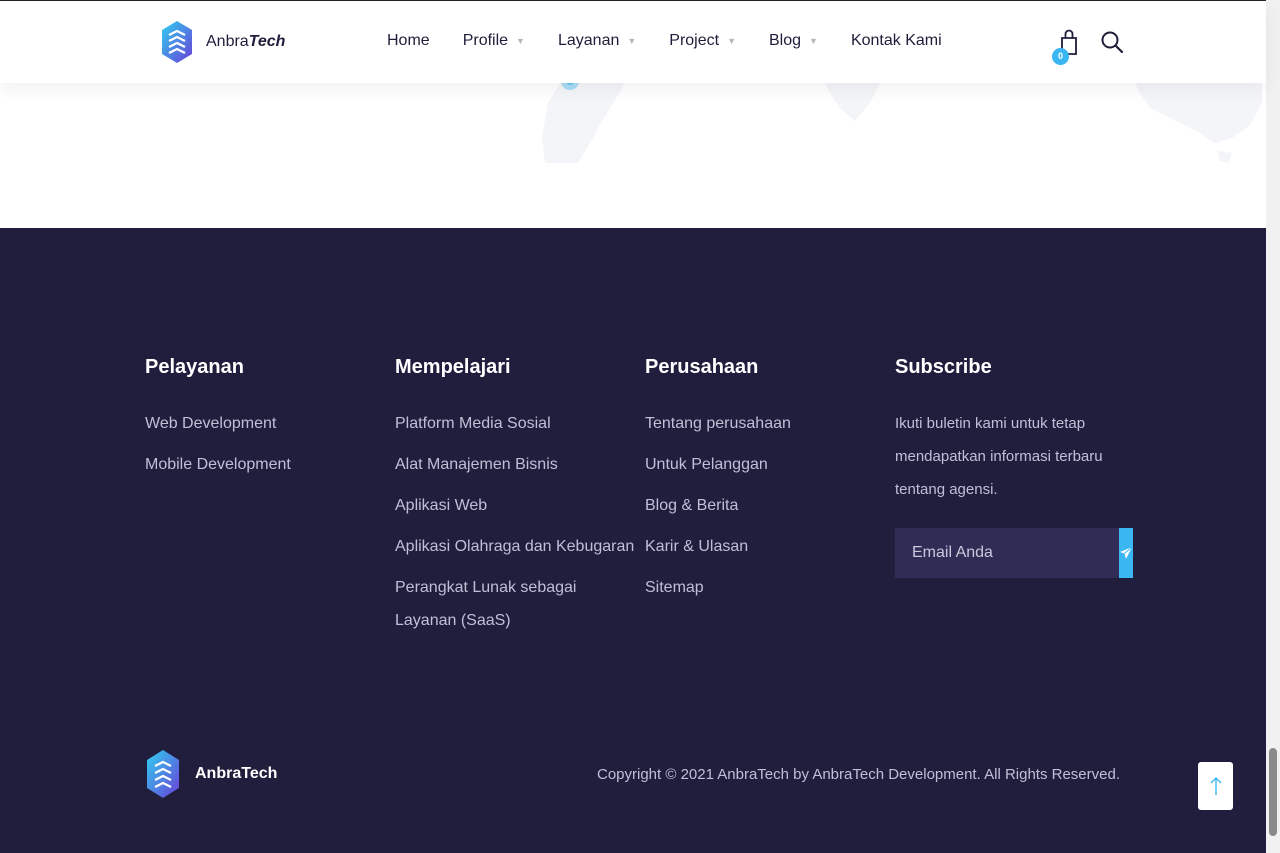 The width and height of the screenshot is (1280, 853). I want to click on nav-profile: Profile ▼, so click(494, 41).